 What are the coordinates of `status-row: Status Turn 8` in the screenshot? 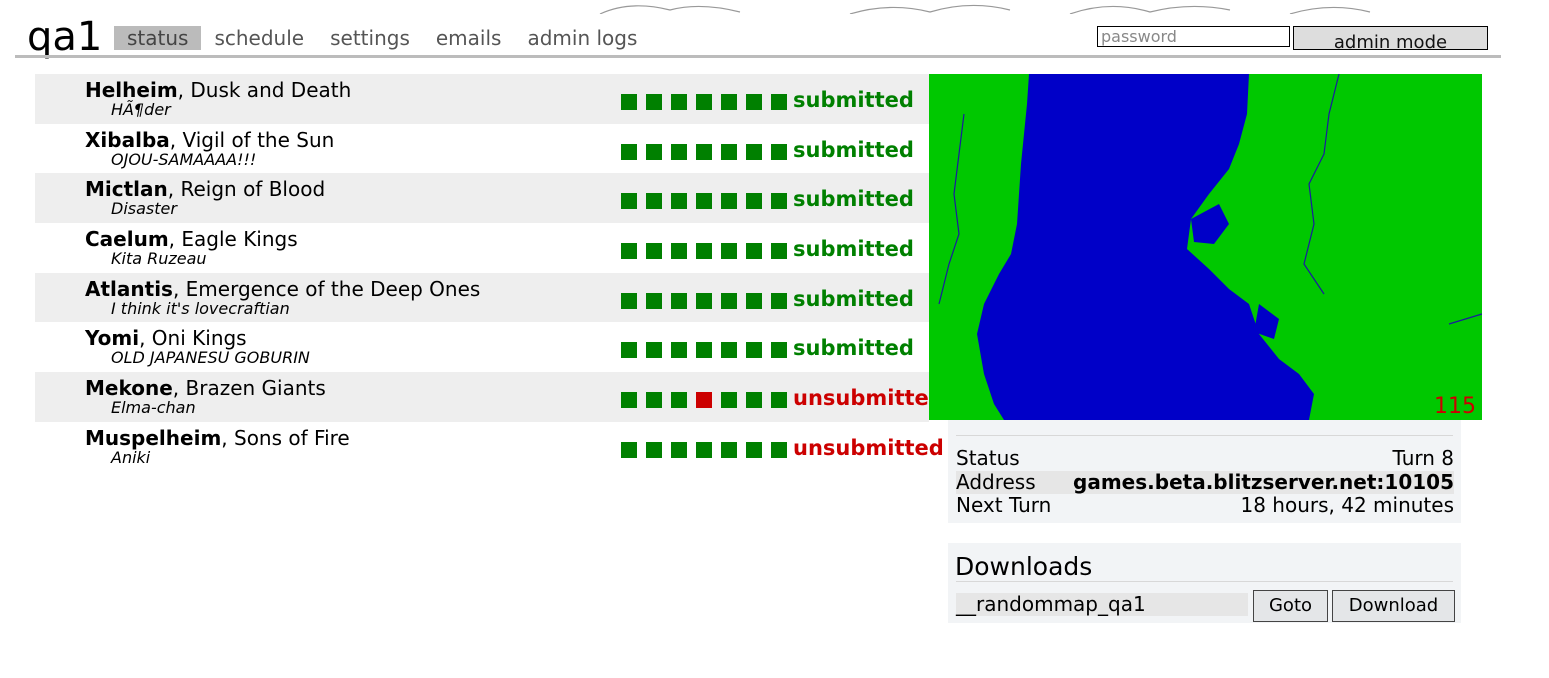 It's located at (1205, 458).